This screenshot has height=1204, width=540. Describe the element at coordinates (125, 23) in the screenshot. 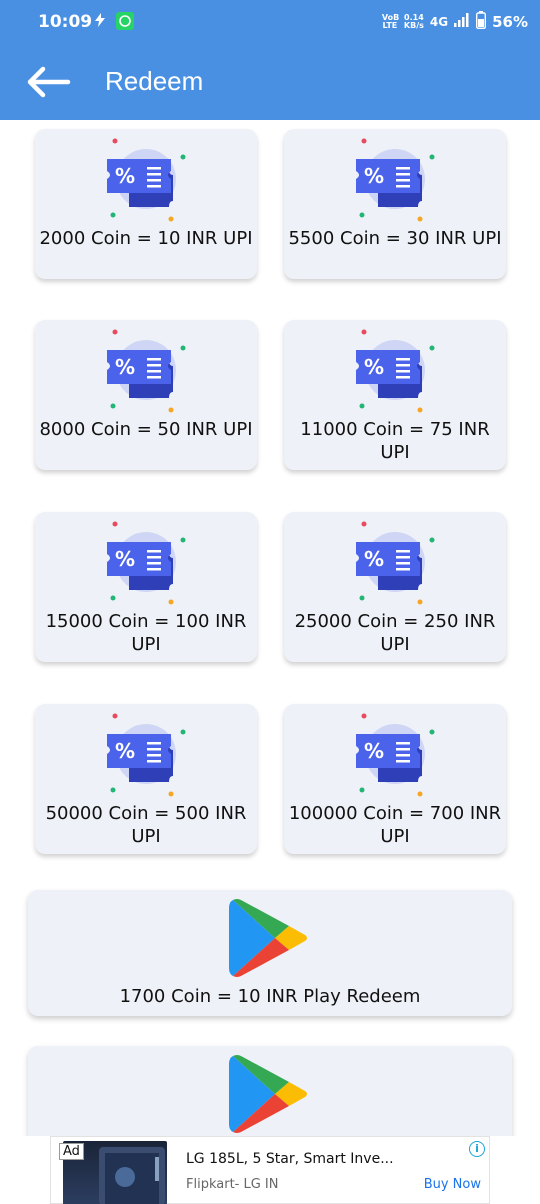

I see `whatsapp-notification-icon` at that location.